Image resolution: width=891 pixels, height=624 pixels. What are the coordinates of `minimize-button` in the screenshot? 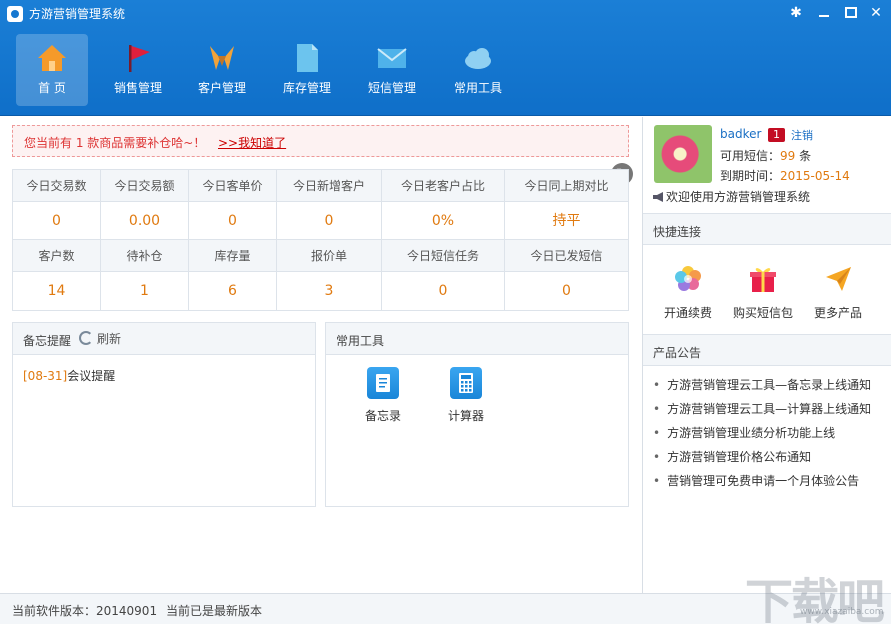 It's located at (824, 13).